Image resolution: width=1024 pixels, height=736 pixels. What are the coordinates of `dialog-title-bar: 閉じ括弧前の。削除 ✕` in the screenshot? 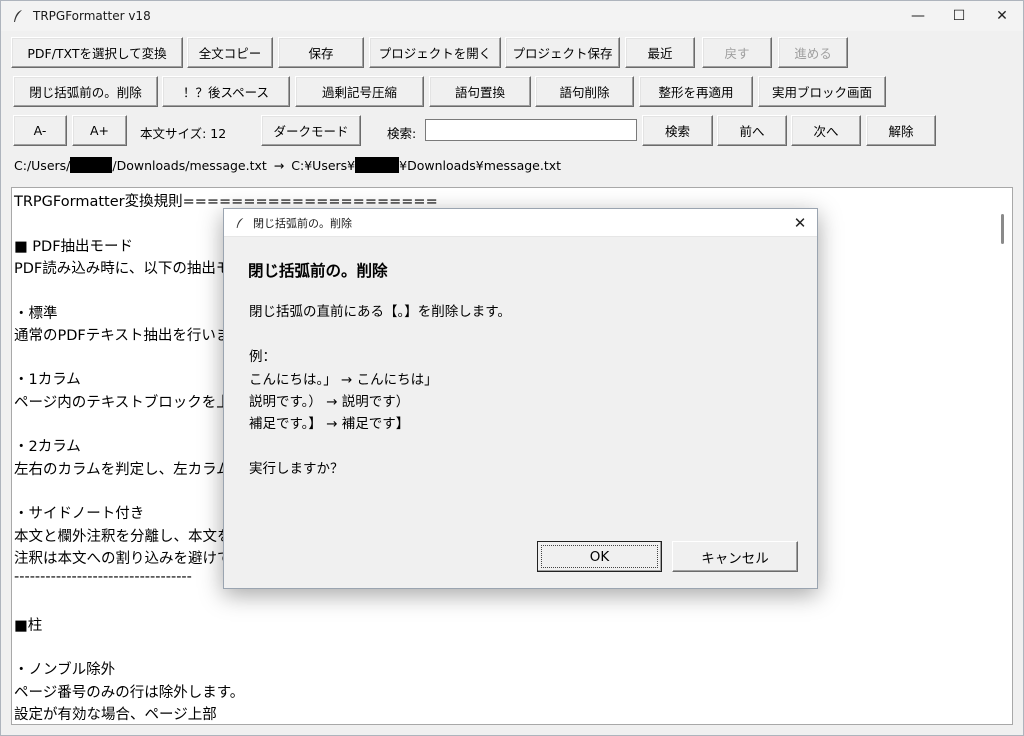 It's located at (520, 223).